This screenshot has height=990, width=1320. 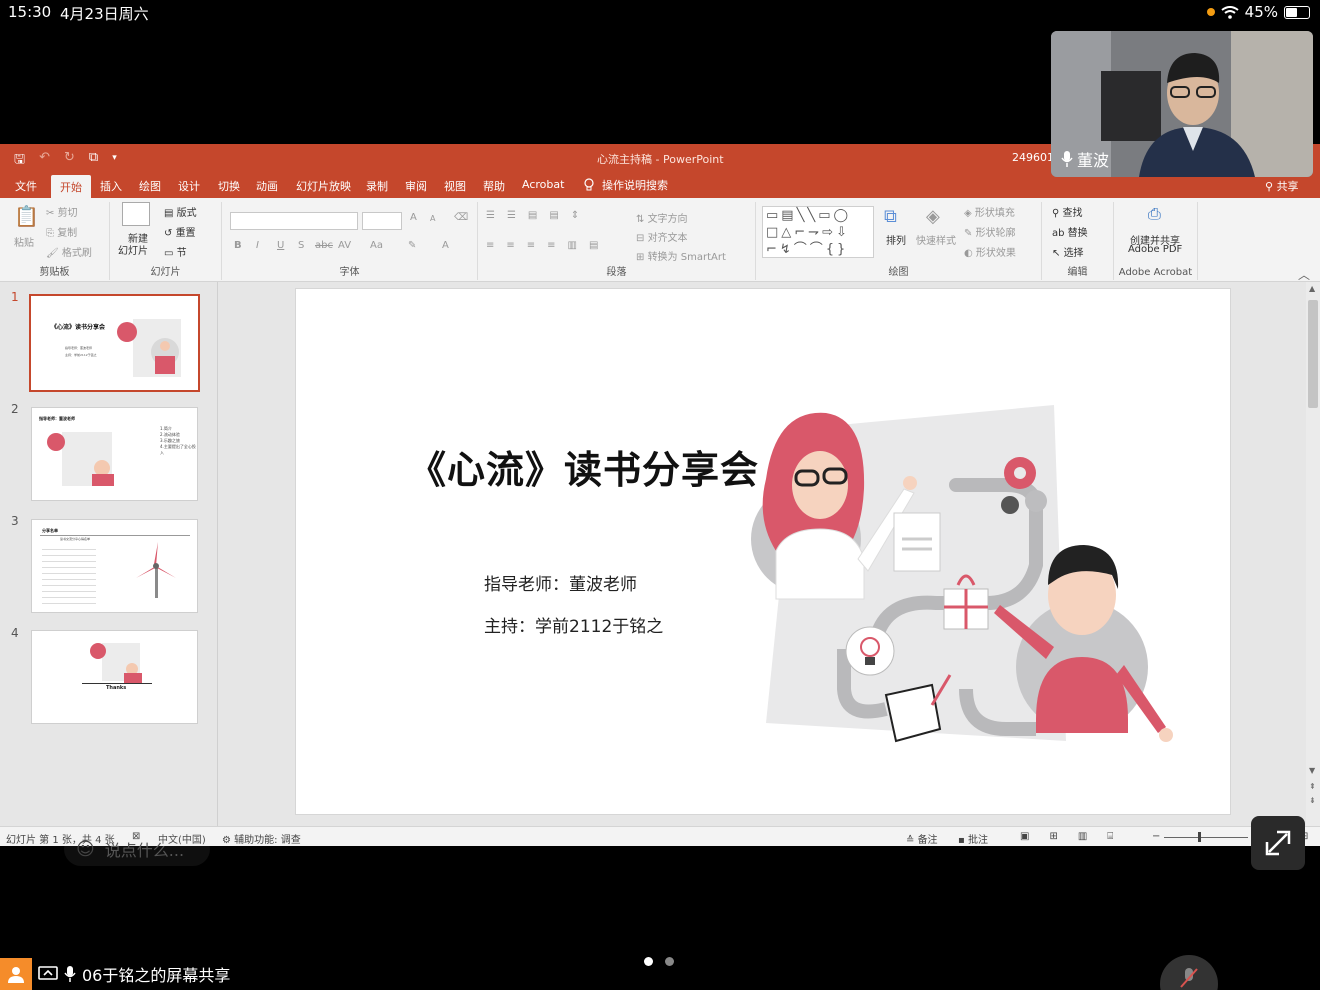 I want to click on tab-acrobat: Acrobat, so click(x=543, y=184).